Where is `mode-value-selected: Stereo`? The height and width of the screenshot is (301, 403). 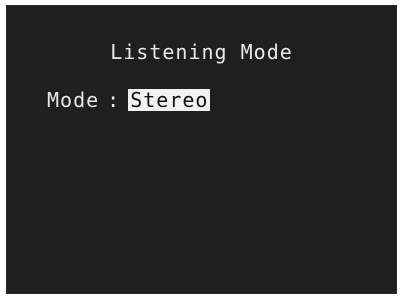
mode-value-selected: Stereo is located at coordinates (169, 100).